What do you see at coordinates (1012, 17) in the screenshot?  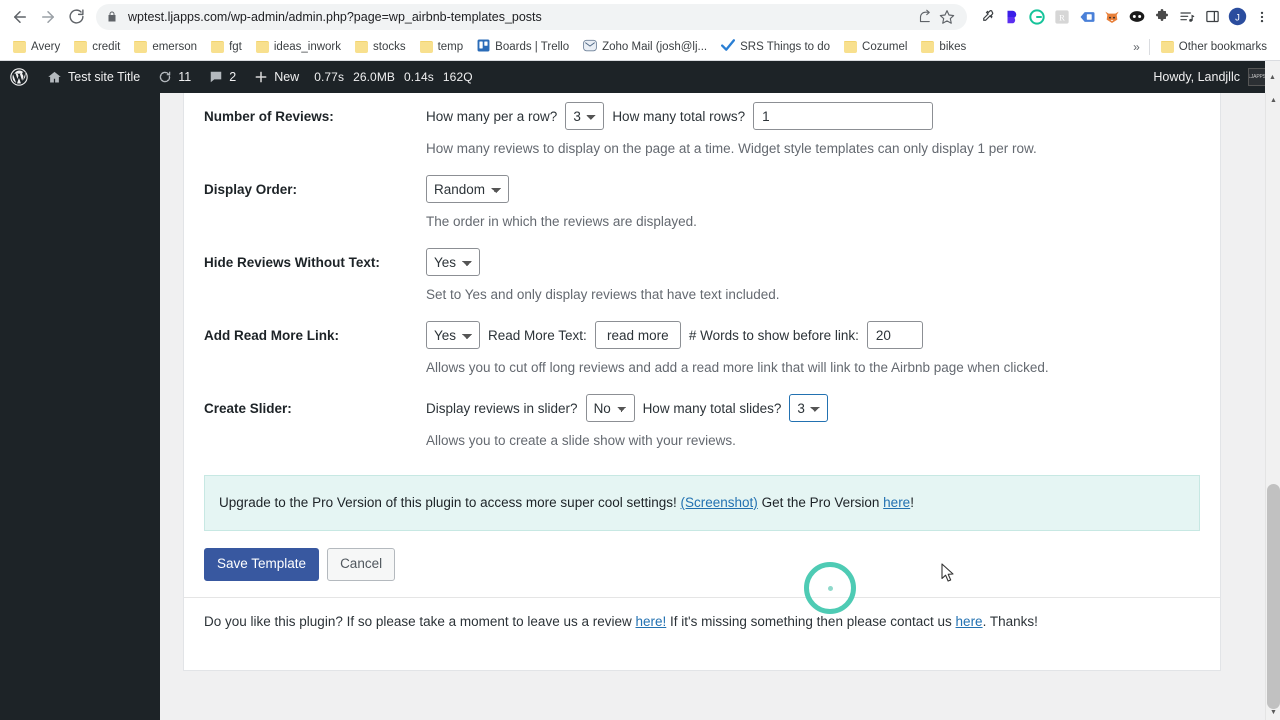 I see `bitwarden-extension-icon` at bounding box center [1012, 17].